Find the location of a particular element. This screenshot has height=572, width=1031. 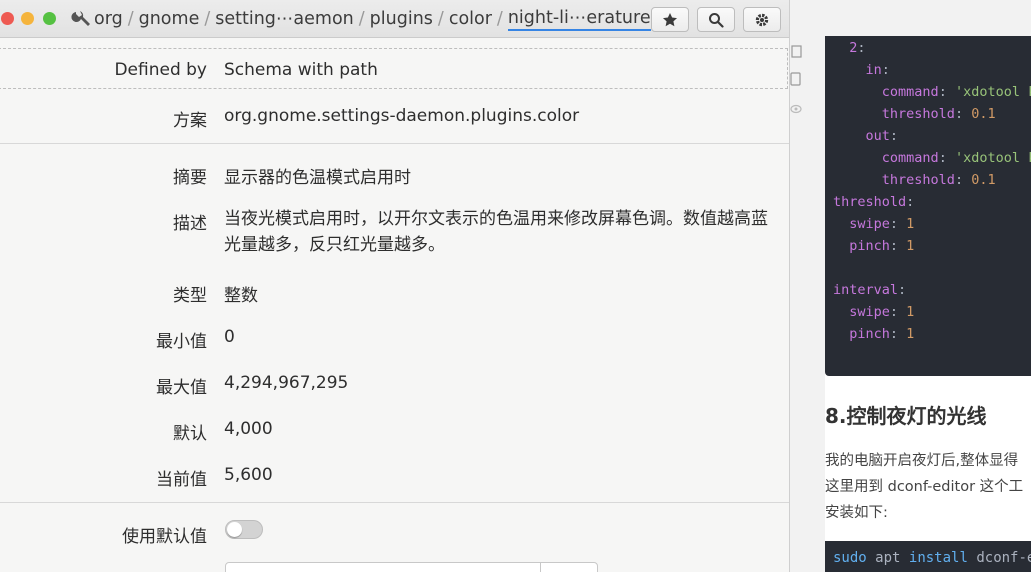

search-button is located at coordinates (716, 19).